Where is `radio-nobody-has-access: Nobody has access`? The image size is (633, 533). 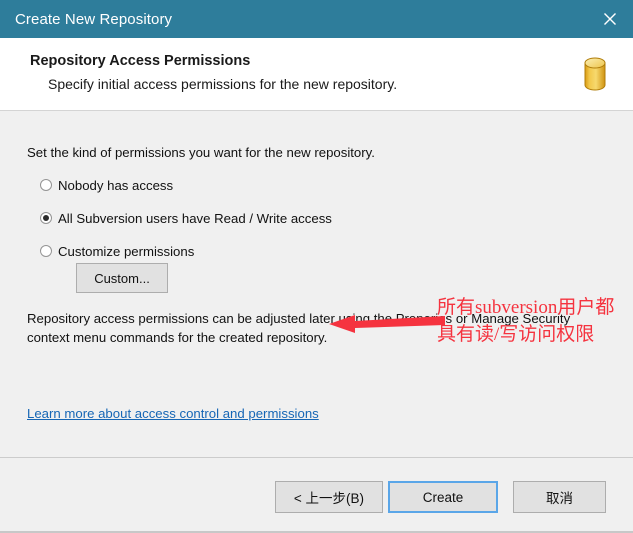 radio-nobody-has-access: Nobody has access is located at coordinates (106, 185).